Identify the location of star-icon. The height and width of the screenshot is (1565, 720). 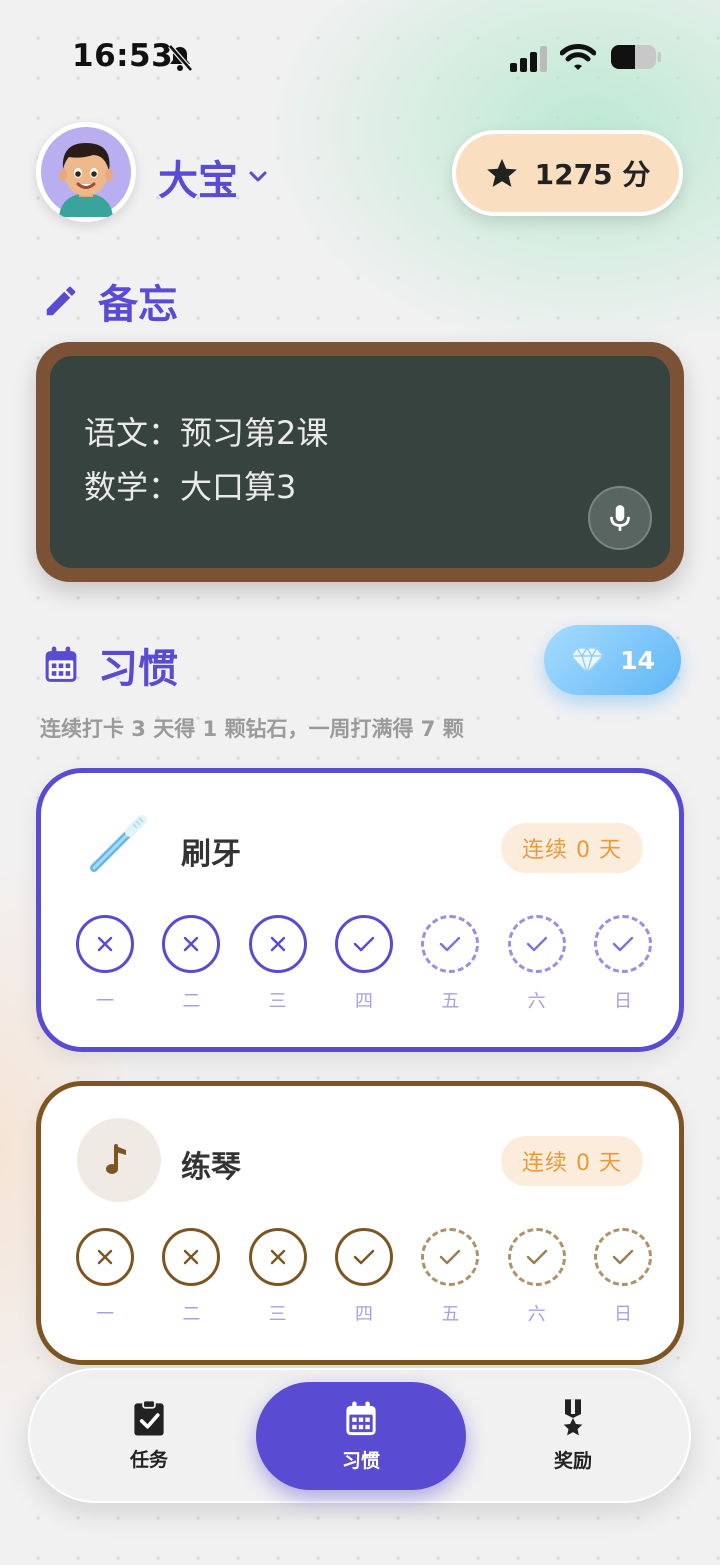
(501, 172).